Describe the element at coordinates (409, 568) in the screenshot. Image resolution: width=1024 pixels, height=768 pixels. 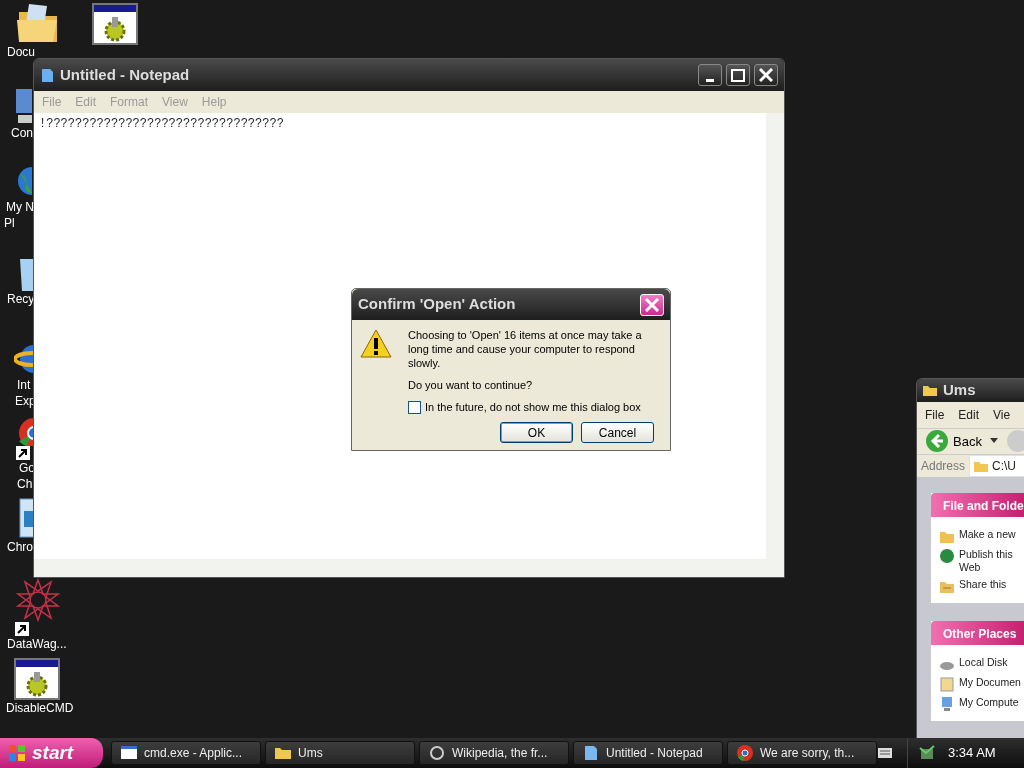
I see `horizontal-scrollbar` at that location.